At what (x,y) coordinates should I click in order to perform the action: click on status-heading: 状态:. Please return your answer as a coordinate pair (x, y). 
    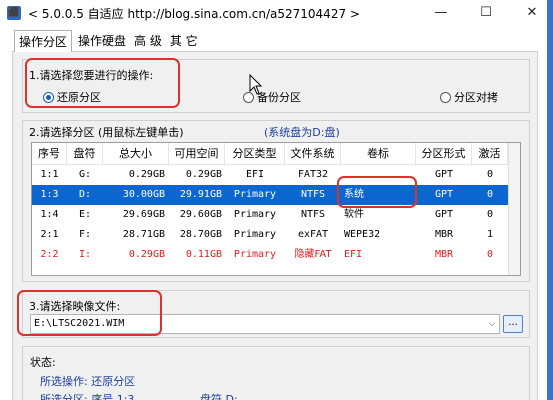
    Looking at the image, I should click on (43, 362).